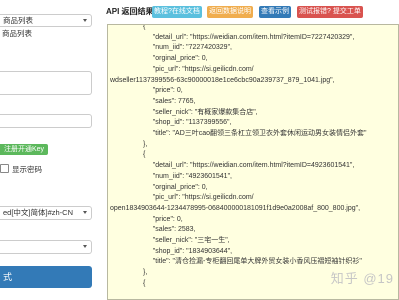  Describe the element at coordinates (330, 12) in the screenshot. I see `submit-ticket-button: 测试报错? 提交工单` at that location.